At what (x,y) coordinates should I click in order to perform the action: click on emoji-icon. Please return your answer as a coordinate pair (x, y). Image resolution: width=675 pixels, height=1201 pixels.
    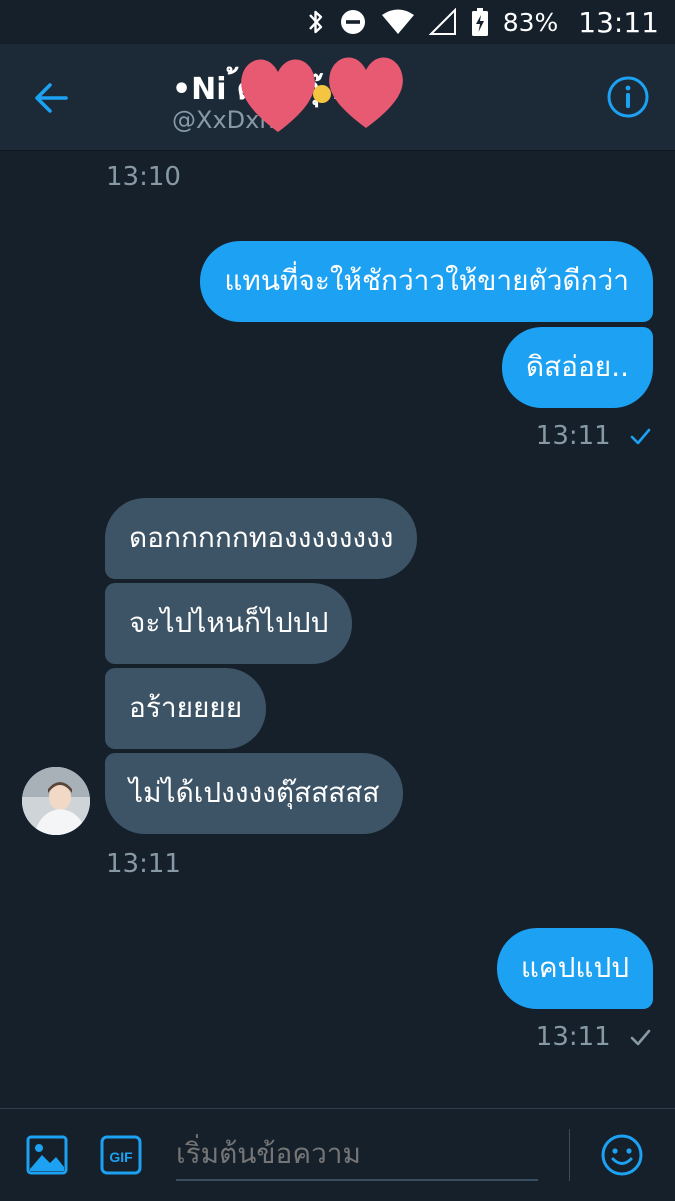
    Looking at the image, I should click on (622, 1155).